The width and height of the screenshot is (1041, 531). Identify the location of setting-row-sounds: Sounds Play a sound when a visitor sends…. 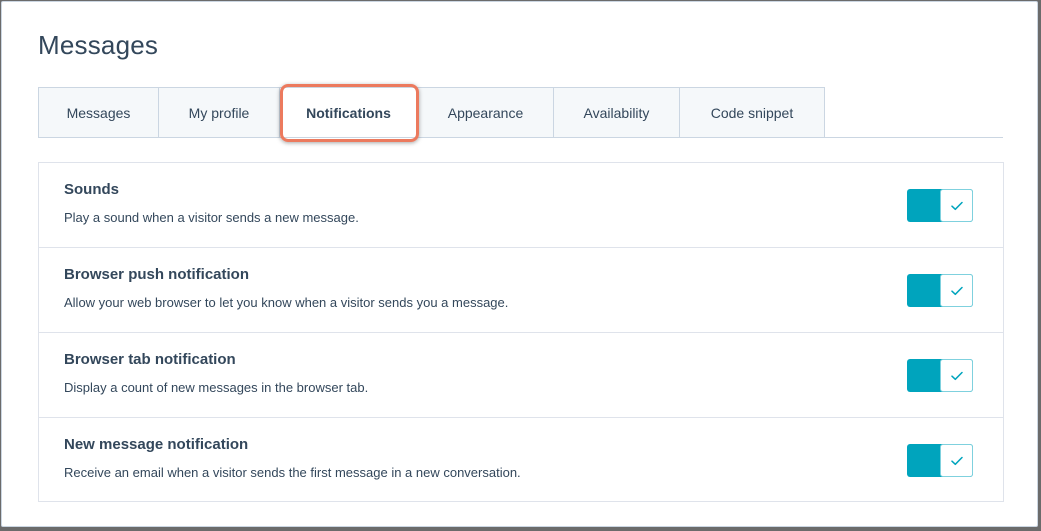
(521, 205).